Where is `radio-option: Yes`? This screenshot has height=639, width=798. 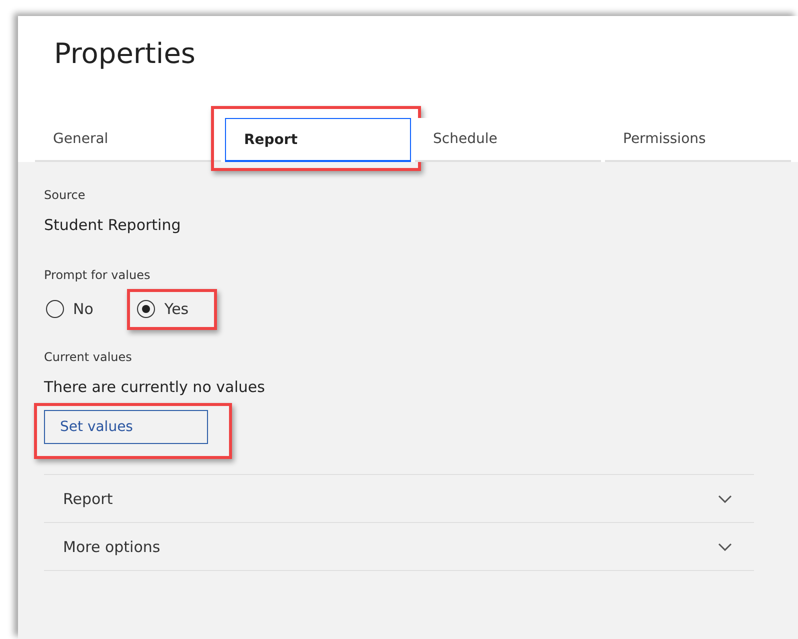
radio-option: Yes is located at coordinates (163, 309).